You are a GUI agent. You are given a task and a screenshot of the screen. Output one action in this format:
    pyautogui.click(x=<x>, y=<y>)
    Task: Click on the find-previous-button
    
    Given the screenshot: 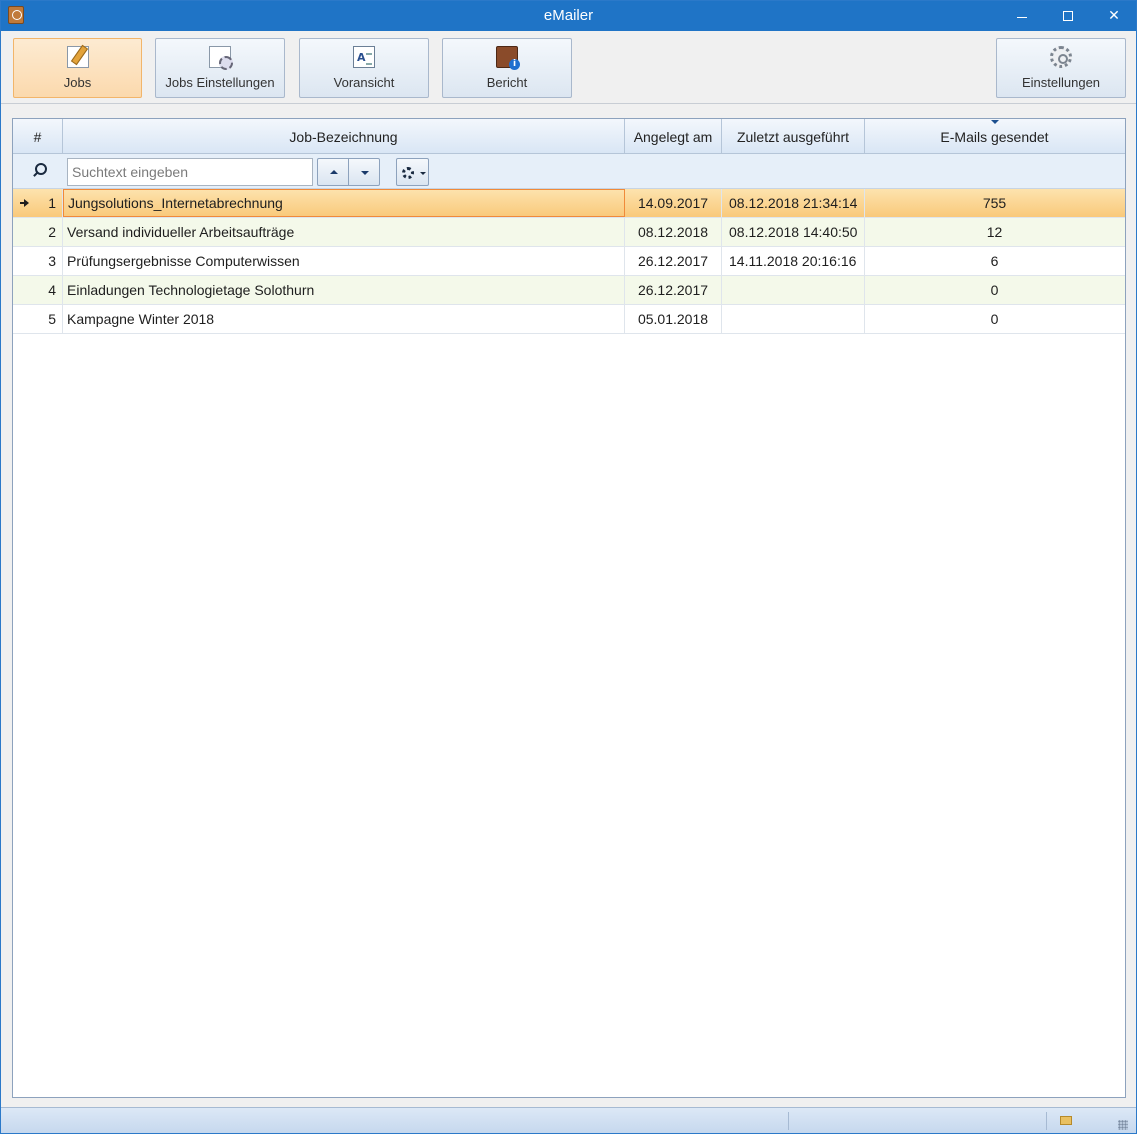 What is the action you would take?
    pyautogui.click(x=333, y=172)
    